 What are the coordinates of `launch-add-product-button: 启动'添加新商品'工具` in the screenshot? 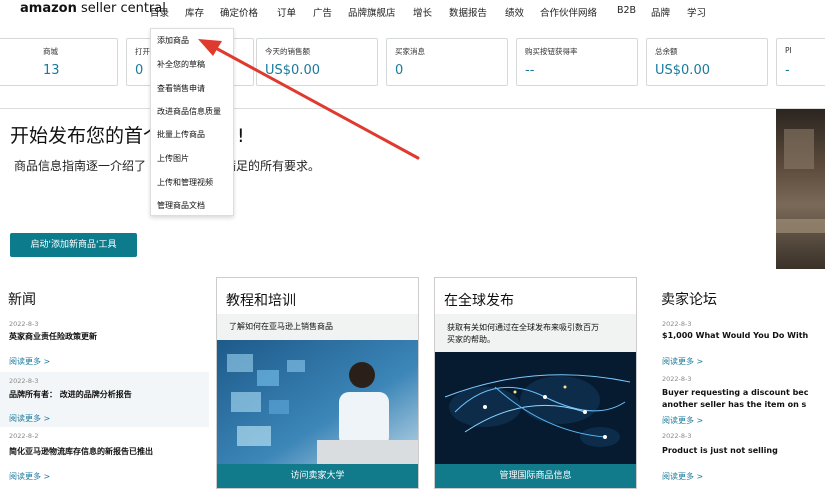 It's located at (73, 245).